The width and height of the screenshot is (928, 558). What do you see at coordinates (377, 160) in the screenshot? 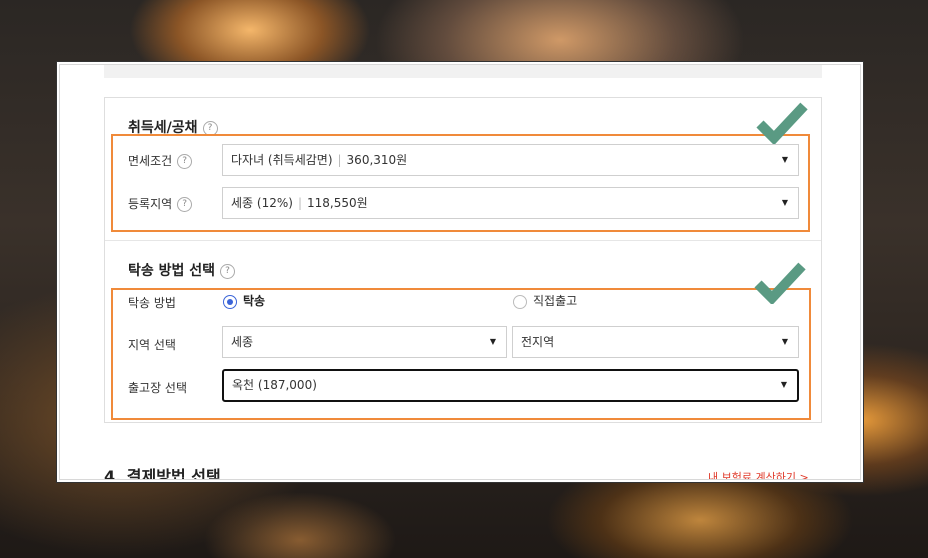
I see `exemption-value-sub: 360,310원` at bounding box center [377, 160].